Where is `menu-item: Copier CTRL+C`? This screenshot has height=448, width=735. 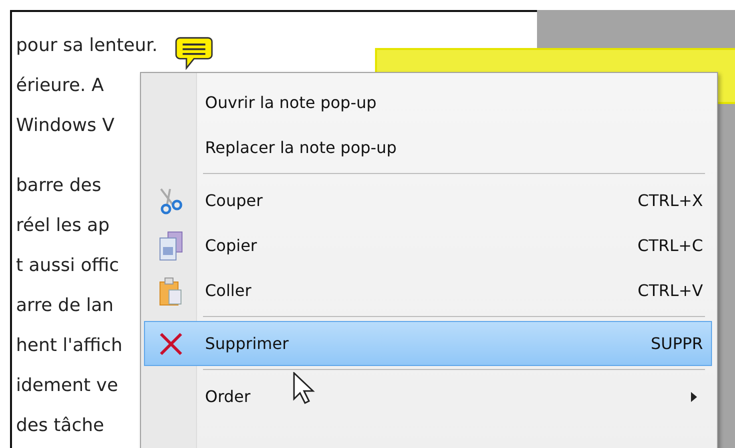
menu-item: Copier CTRL+C is located at coordinates (428, 245).